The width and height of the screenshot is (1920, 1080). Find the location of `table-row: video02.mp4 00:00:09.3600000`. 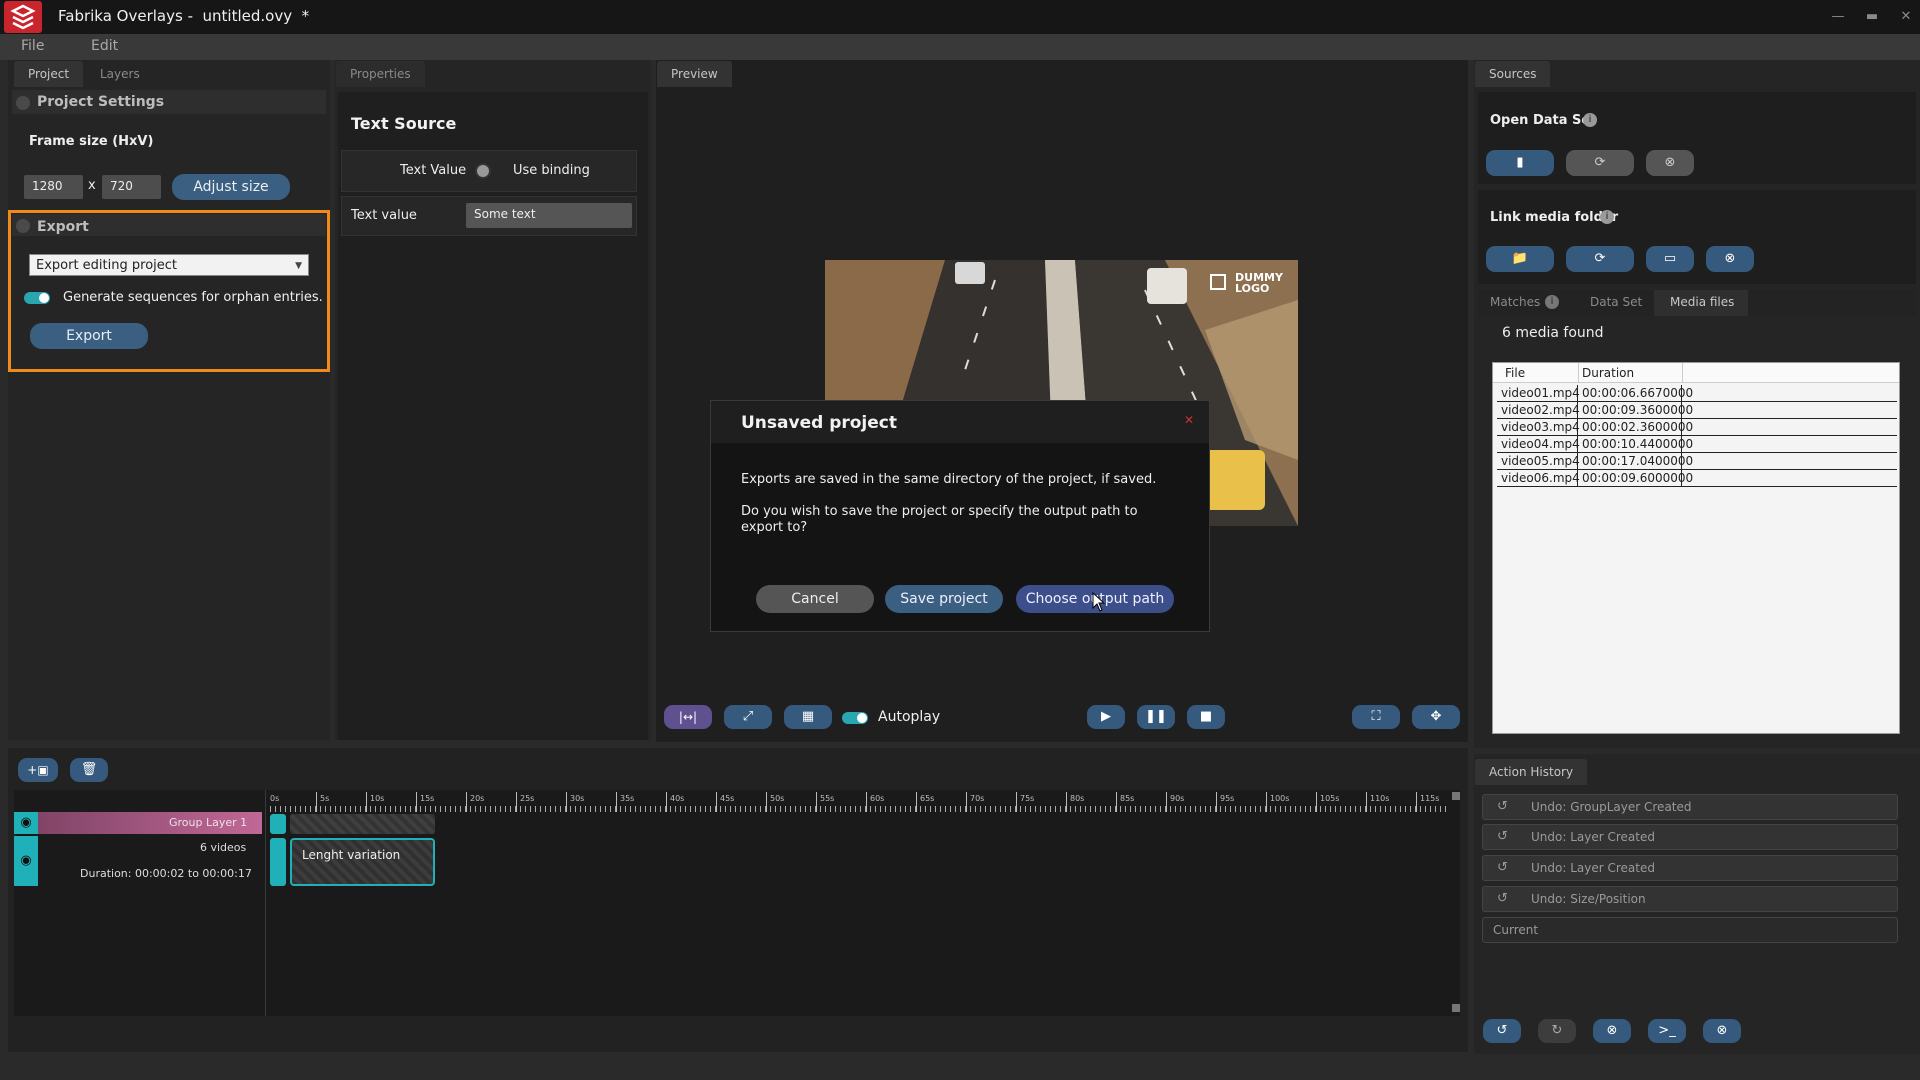

table-row: video02.mp4 00:00:09.3600000 is located at coordinates (1697, 410).